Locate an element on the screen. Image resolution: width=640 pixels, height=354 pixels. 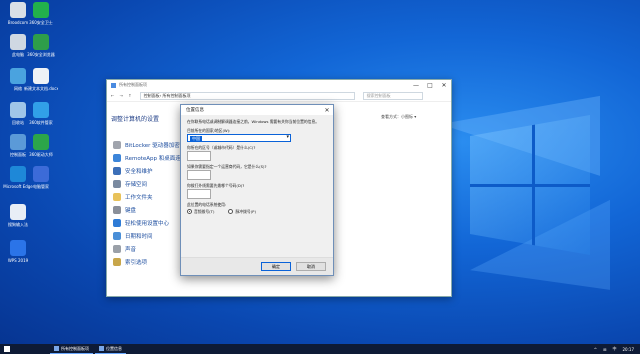
360-driver-icon is located at coordinates (41, 142).